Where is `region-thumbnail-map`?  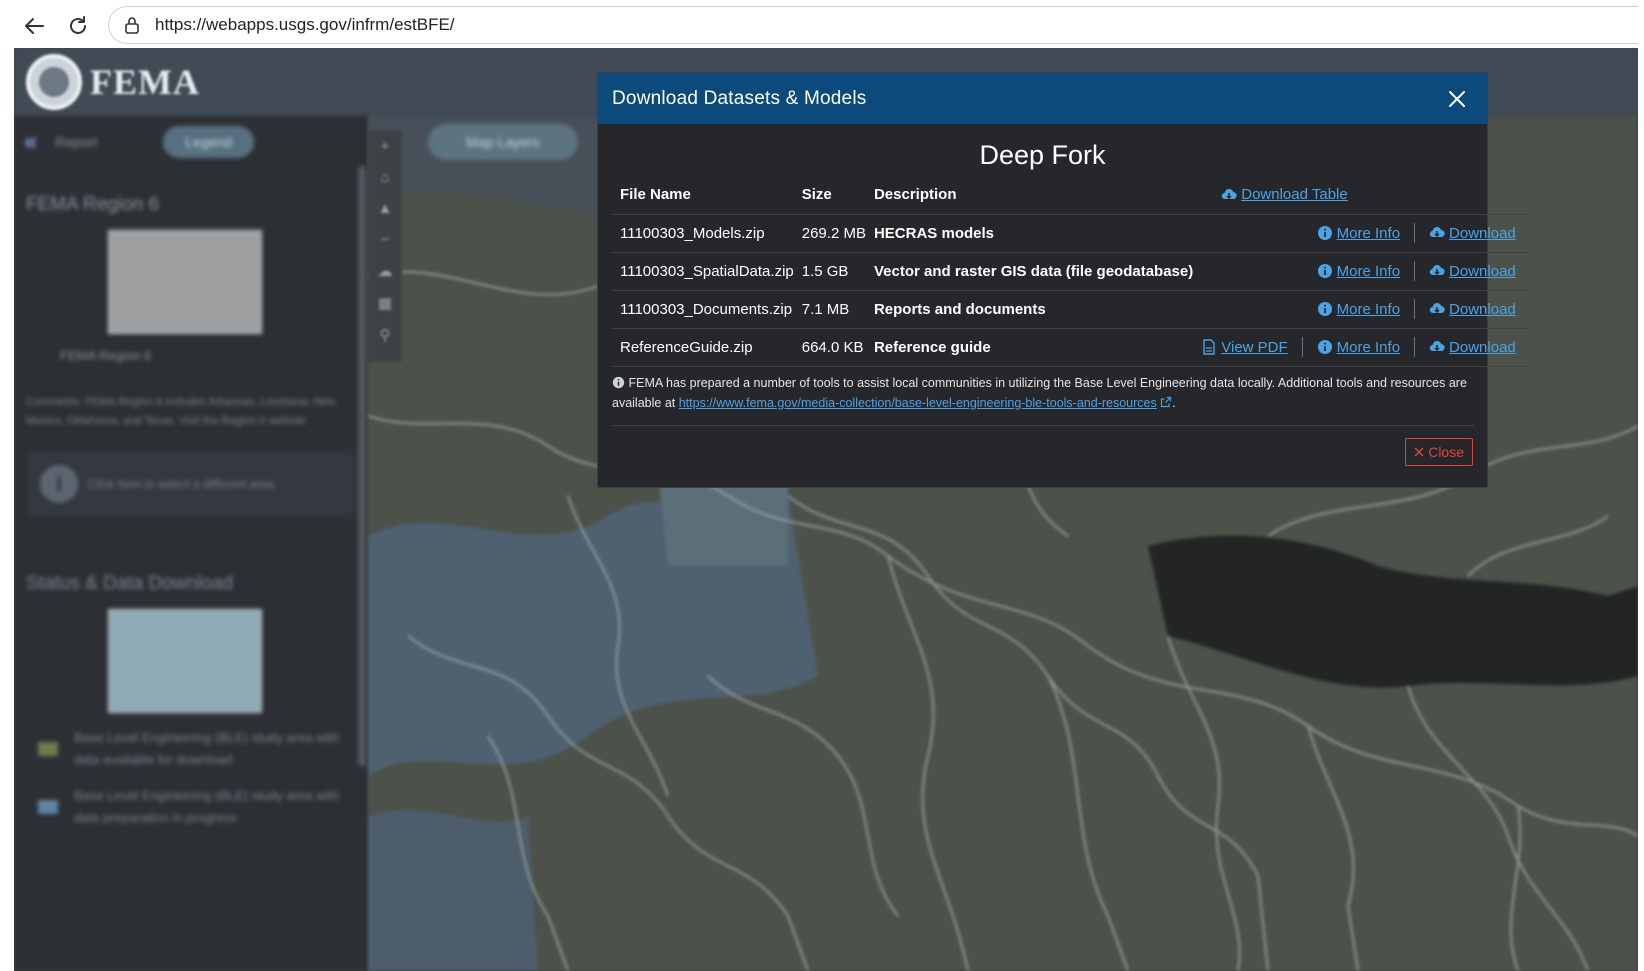
region-thumbnail-map is located at coordinates (185, 282).